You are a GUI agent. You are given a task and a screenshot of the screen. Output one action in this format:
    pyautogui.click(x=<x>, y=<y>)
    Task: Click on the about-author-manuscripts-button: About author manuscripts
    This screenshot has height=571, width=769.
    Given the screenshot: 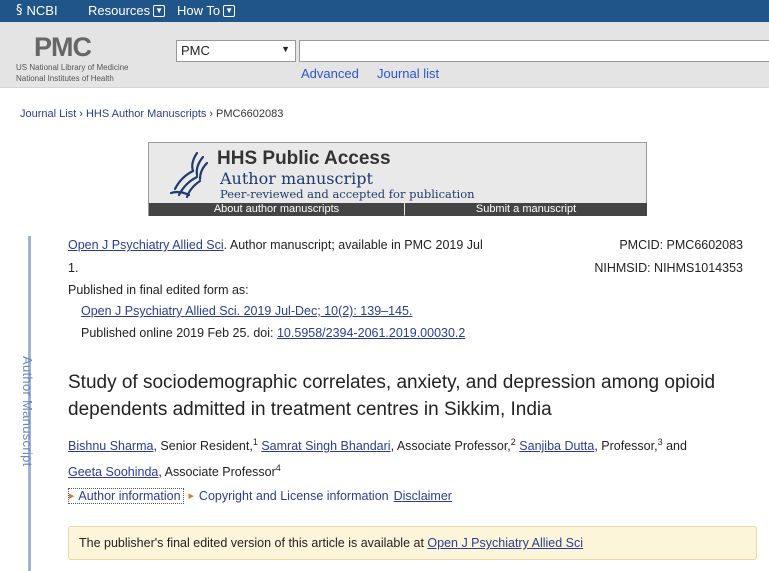 What is the action you would take?
    pyautogui.click(x=276, y=209)
    